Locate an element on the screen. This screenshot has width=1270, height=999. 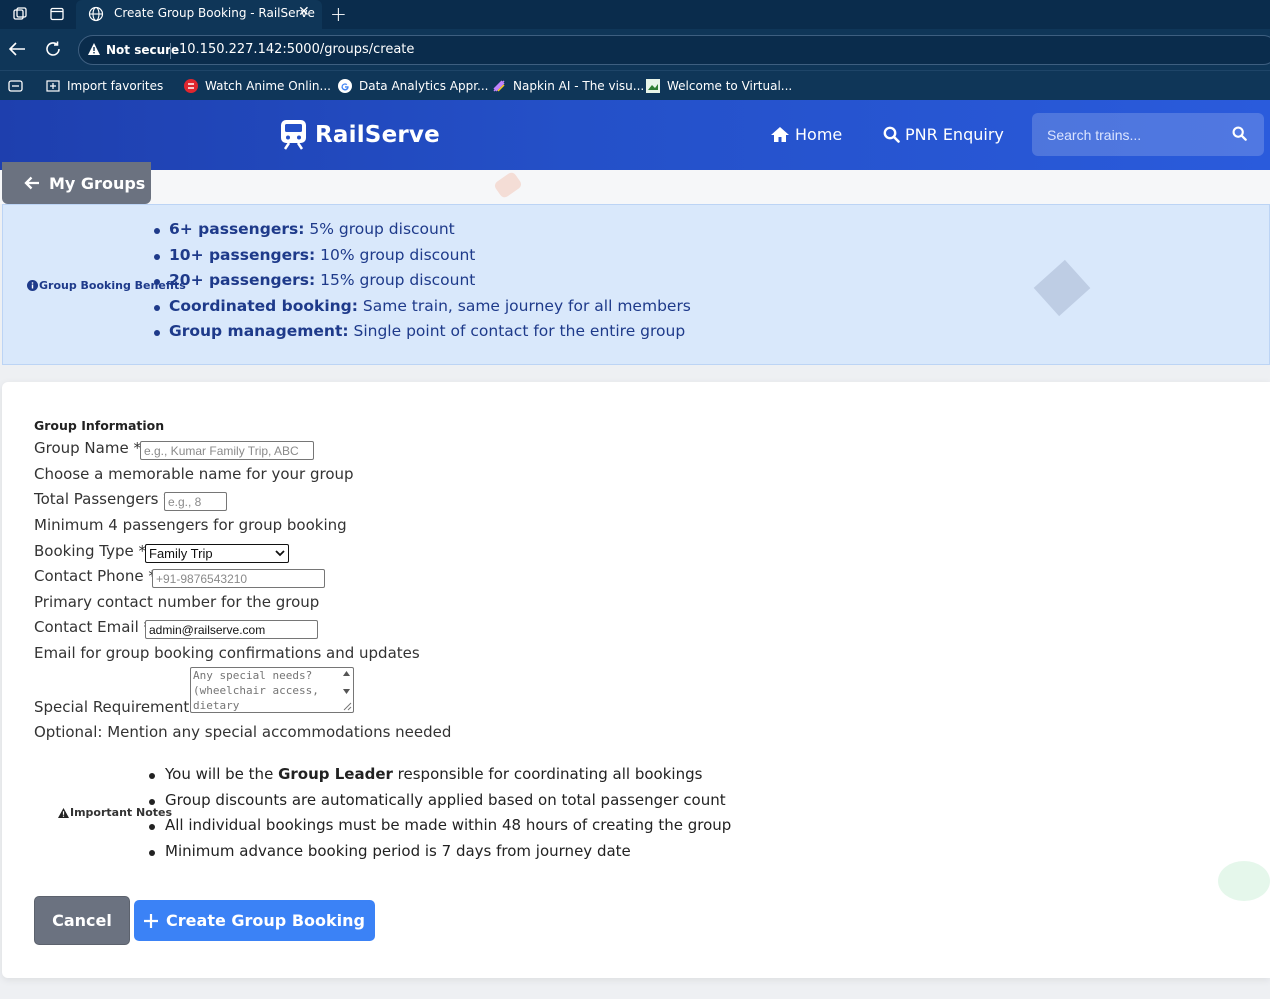
create-group-booking-button: Create Group Booking is located at coordinates (254, 920).